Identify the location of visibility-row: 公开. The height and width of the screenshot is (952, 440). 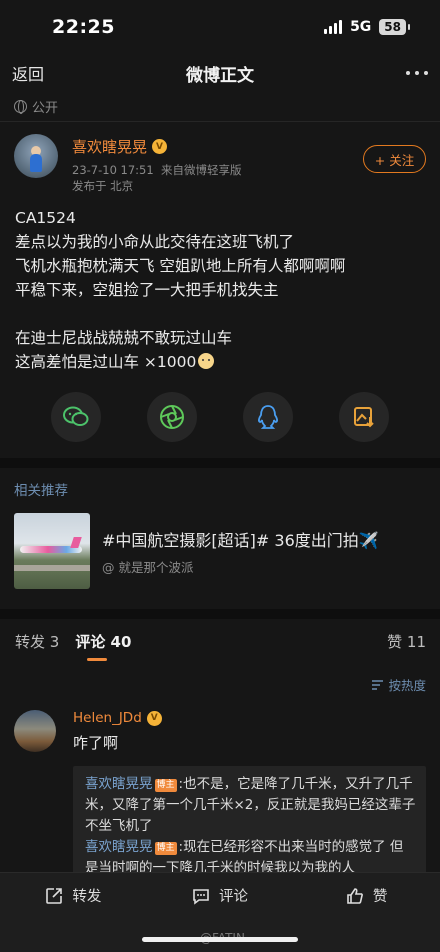
(220, 107).